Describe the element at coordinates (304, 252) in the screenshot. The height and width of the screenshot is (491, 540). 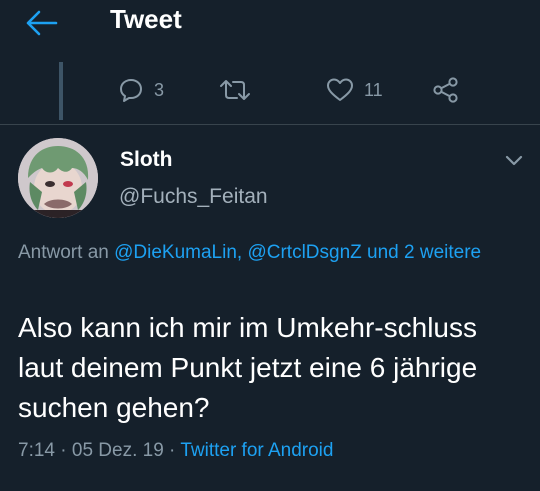
I see `mention-link: @CrtclDsgnZ` at that location.